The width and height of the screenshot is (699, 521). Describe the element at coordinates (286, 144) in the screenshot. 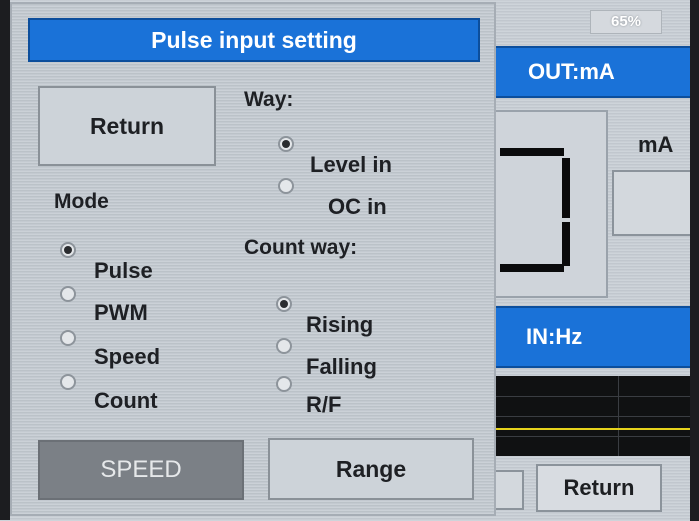

I see `radio-level-in` at that location.